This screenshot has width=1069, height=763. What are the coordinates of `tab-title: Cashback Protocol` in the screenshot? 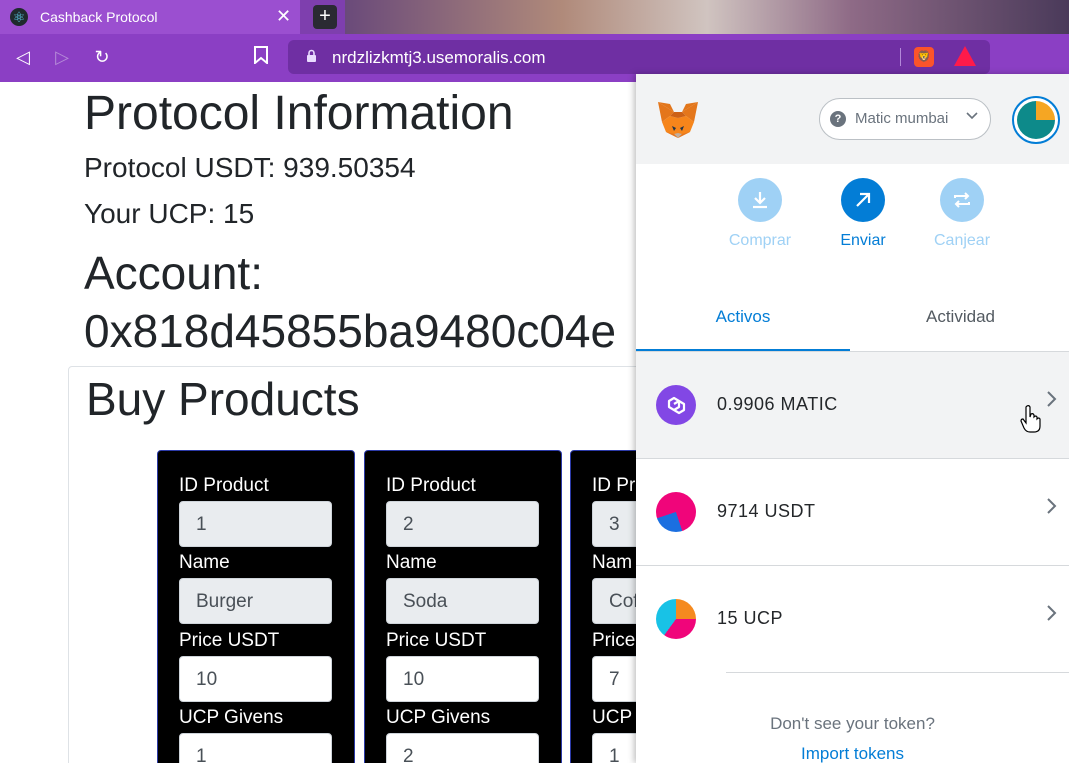 It's located at (99, 17).